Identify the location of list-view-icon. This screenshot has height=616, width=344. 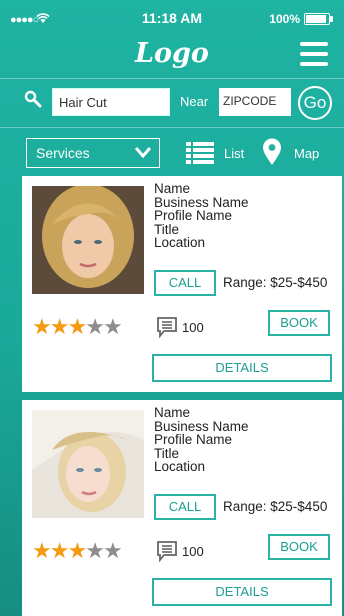
(200, 153).